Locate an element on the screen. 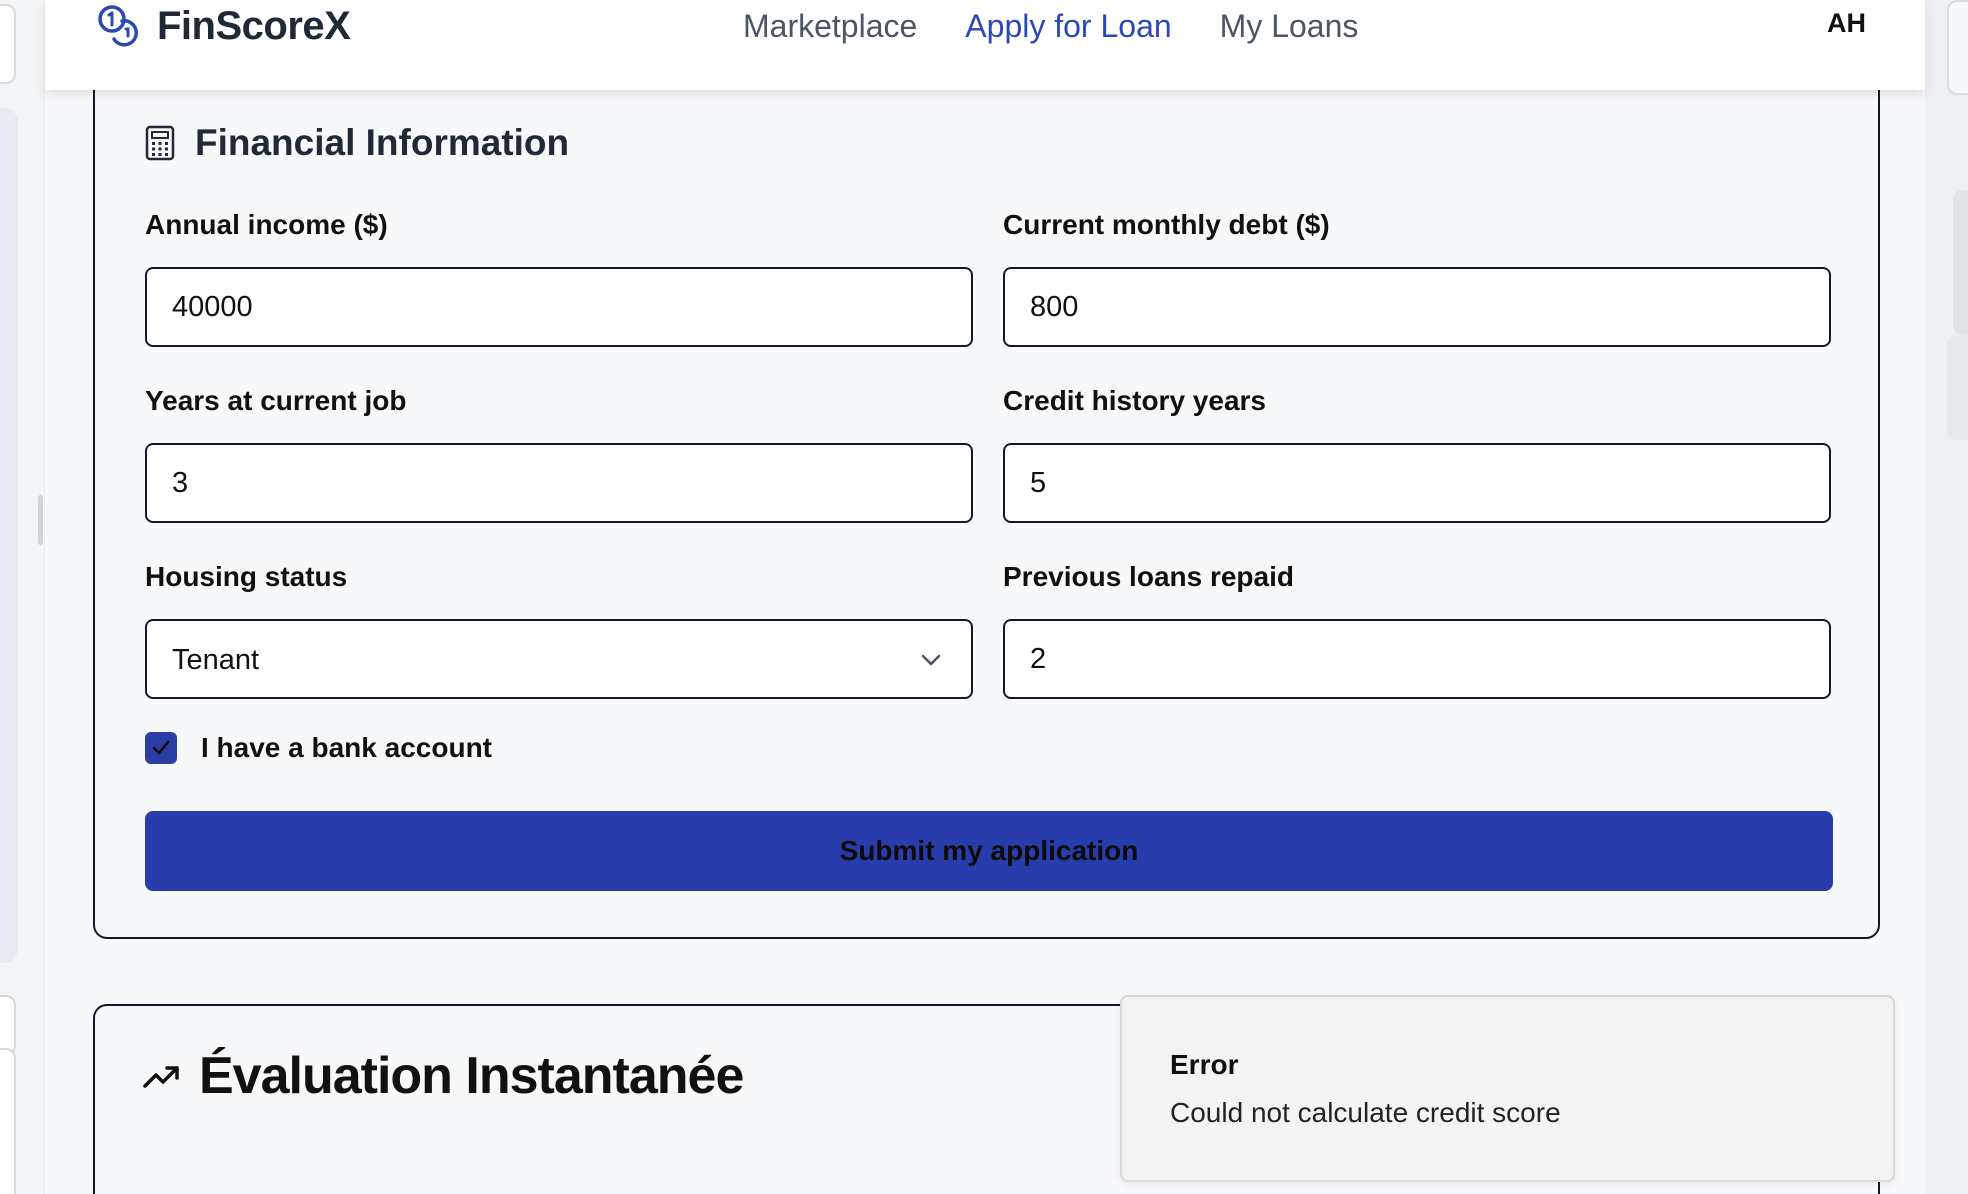 This screenshot has height=1194, width=1968. years-at-job-label: Years at current job is located at coordinates (276, 400).